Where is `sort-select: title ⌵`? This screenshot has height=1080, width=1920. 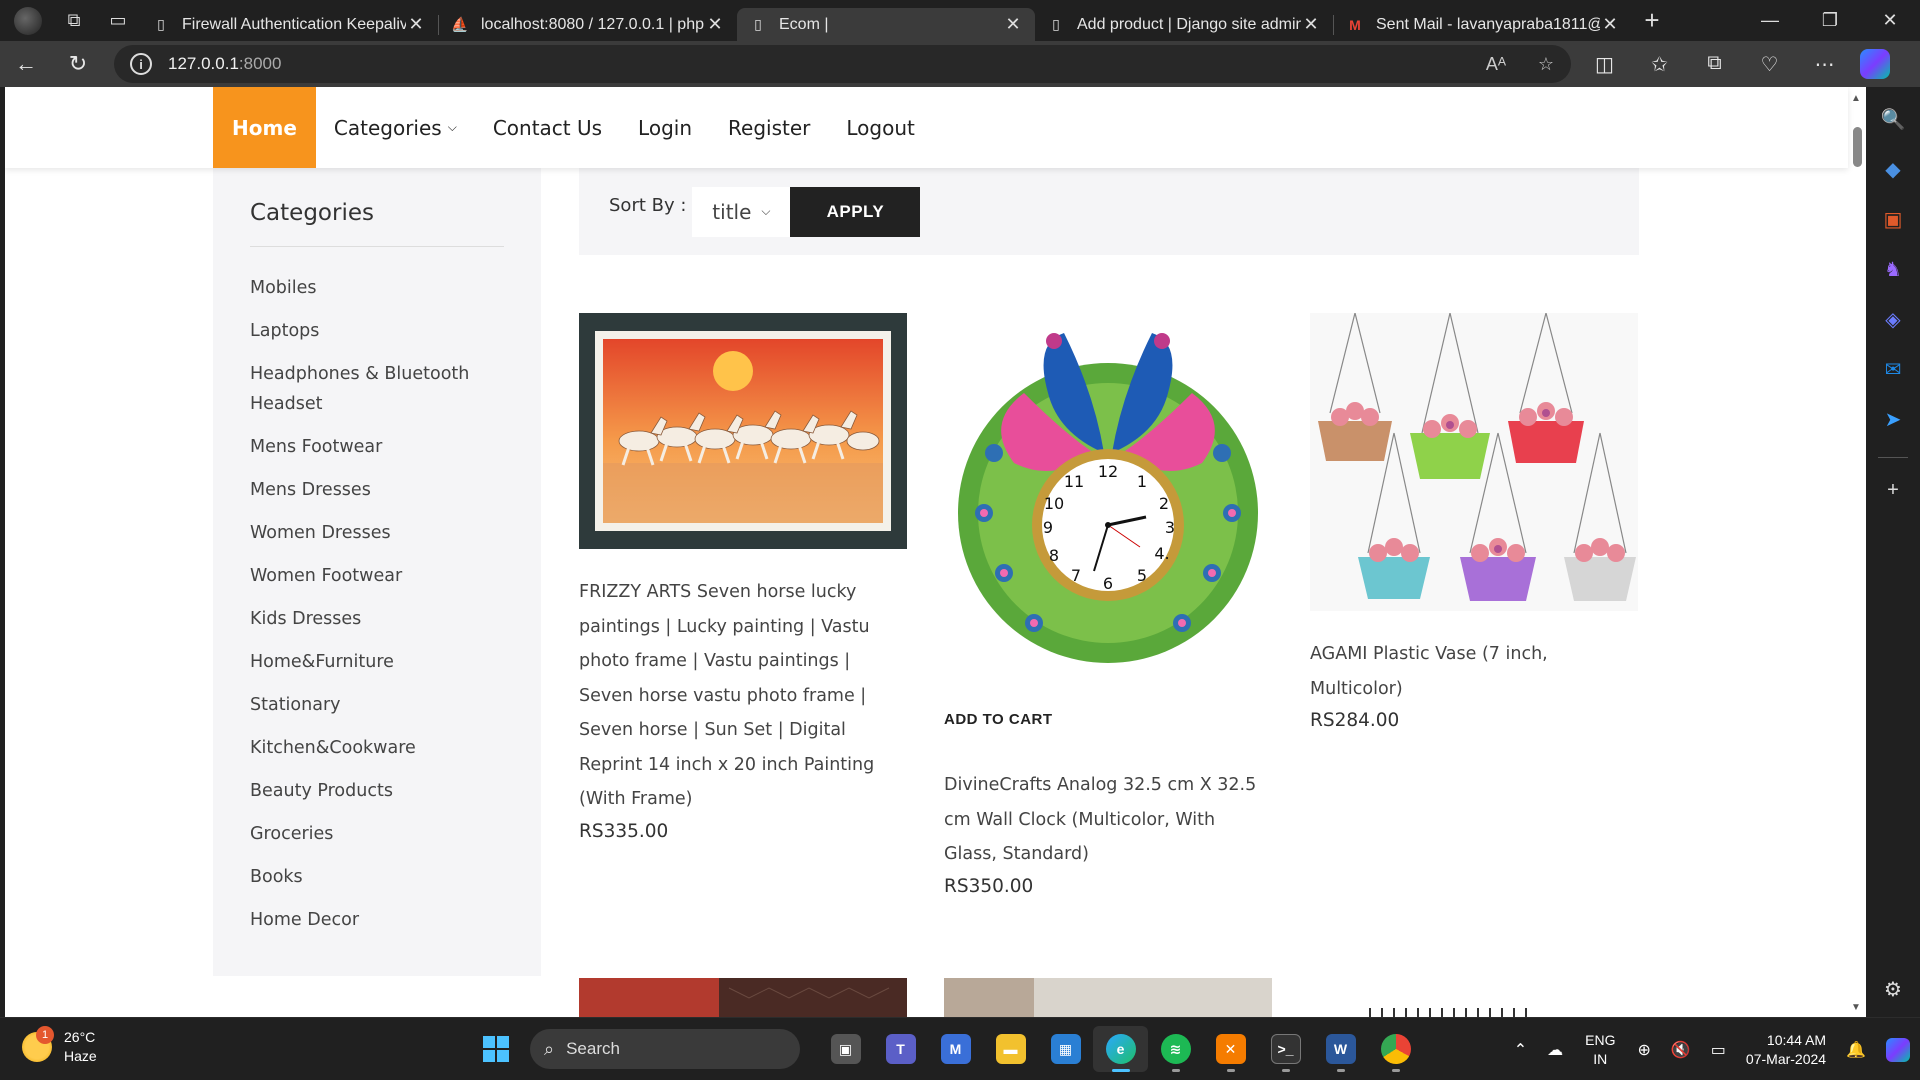
sort-select: title ⌵ is located at coordinates (741, 211).